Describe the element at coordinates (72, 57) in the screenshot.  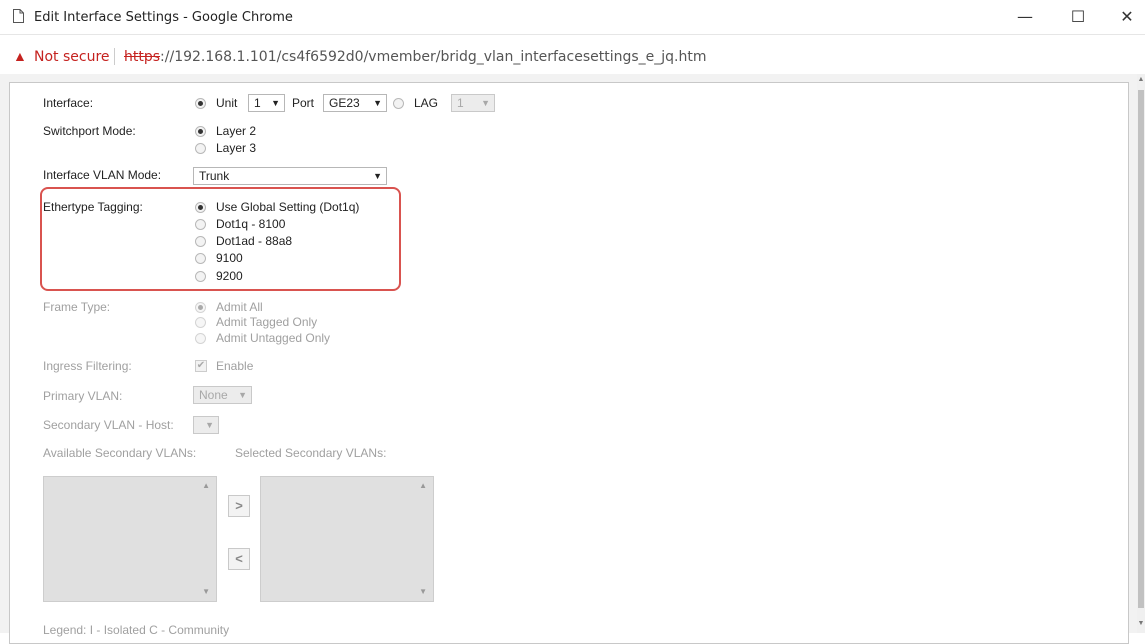
I see `security-status: Not secure` at that location.